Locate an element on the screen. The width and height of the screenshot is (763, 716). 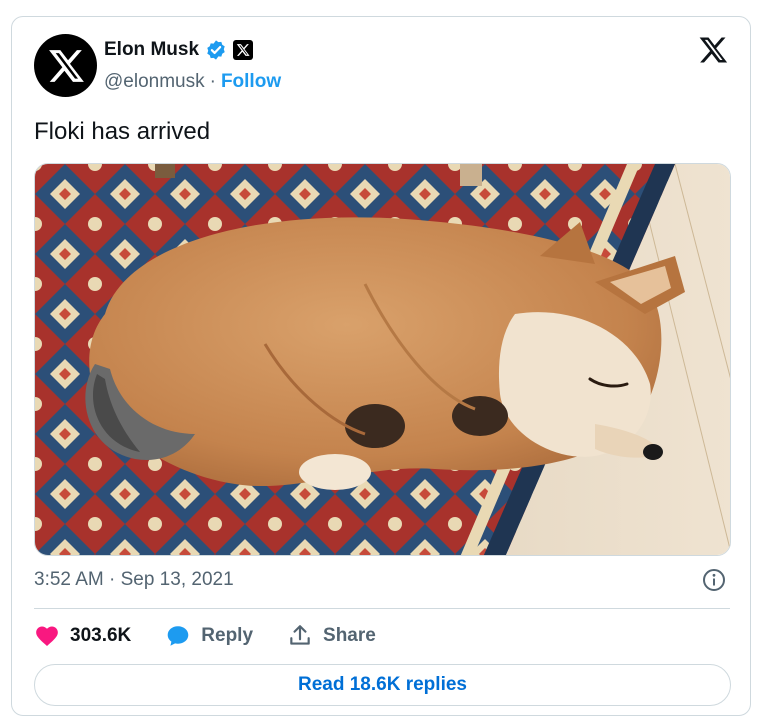
info-icon is located at coordinates (714, 580).